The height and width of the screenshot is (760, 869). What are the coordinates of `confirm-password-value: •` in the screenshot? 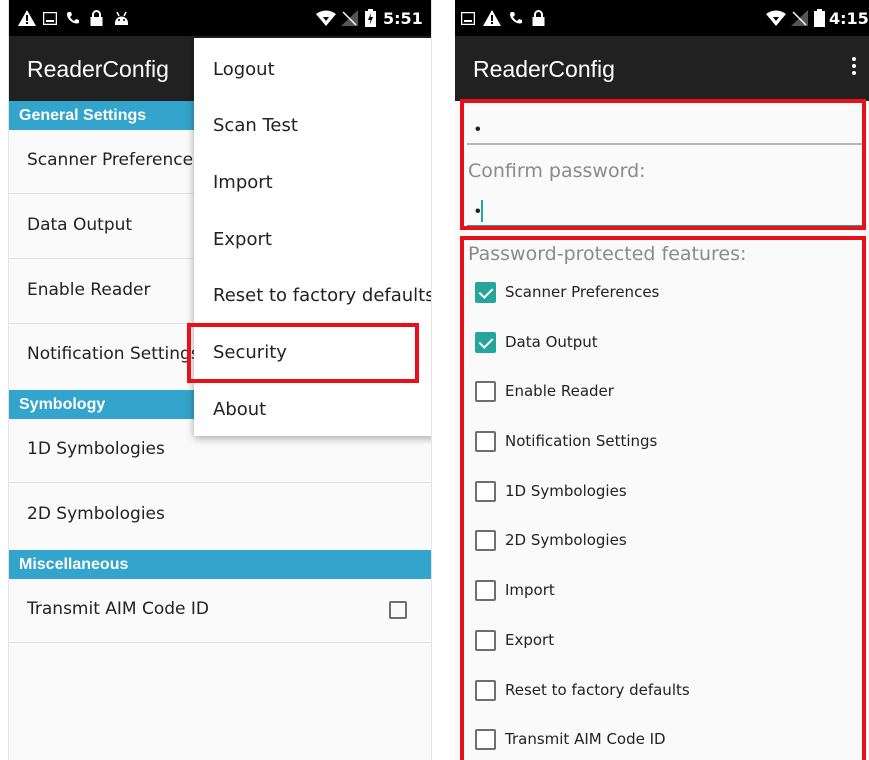 It's located at (478, 211).